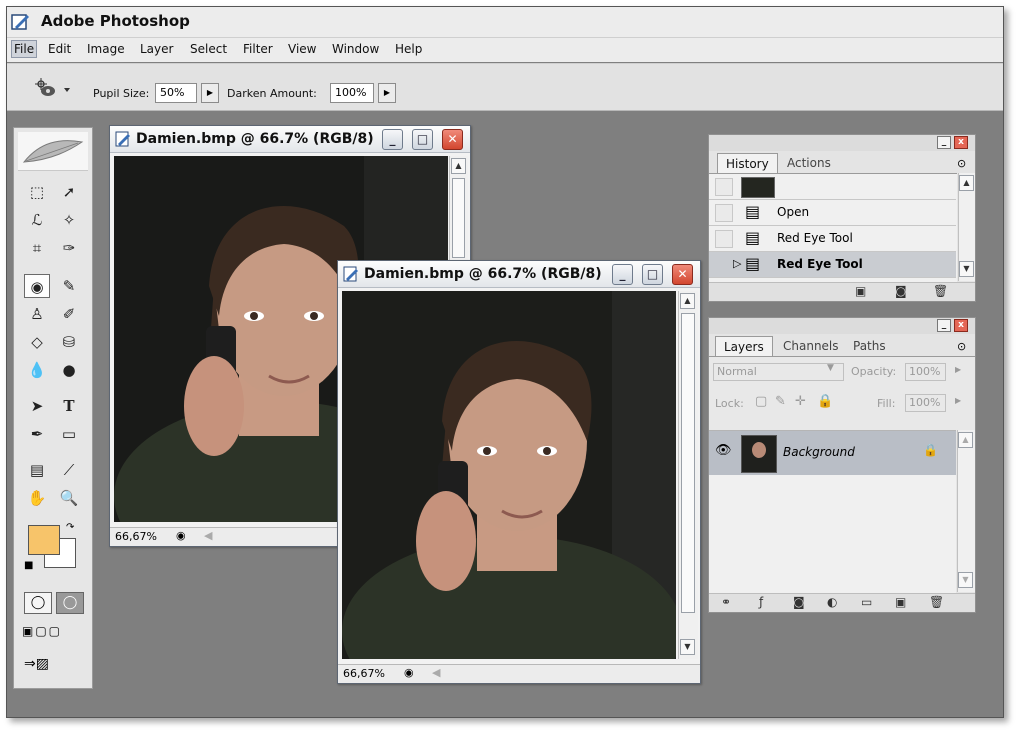 The image size is (1020, 731). What do you see at coordinates (724, 187) in the screenshot?
I see `snapshot-checkbox` at bounding box center [724, 187].